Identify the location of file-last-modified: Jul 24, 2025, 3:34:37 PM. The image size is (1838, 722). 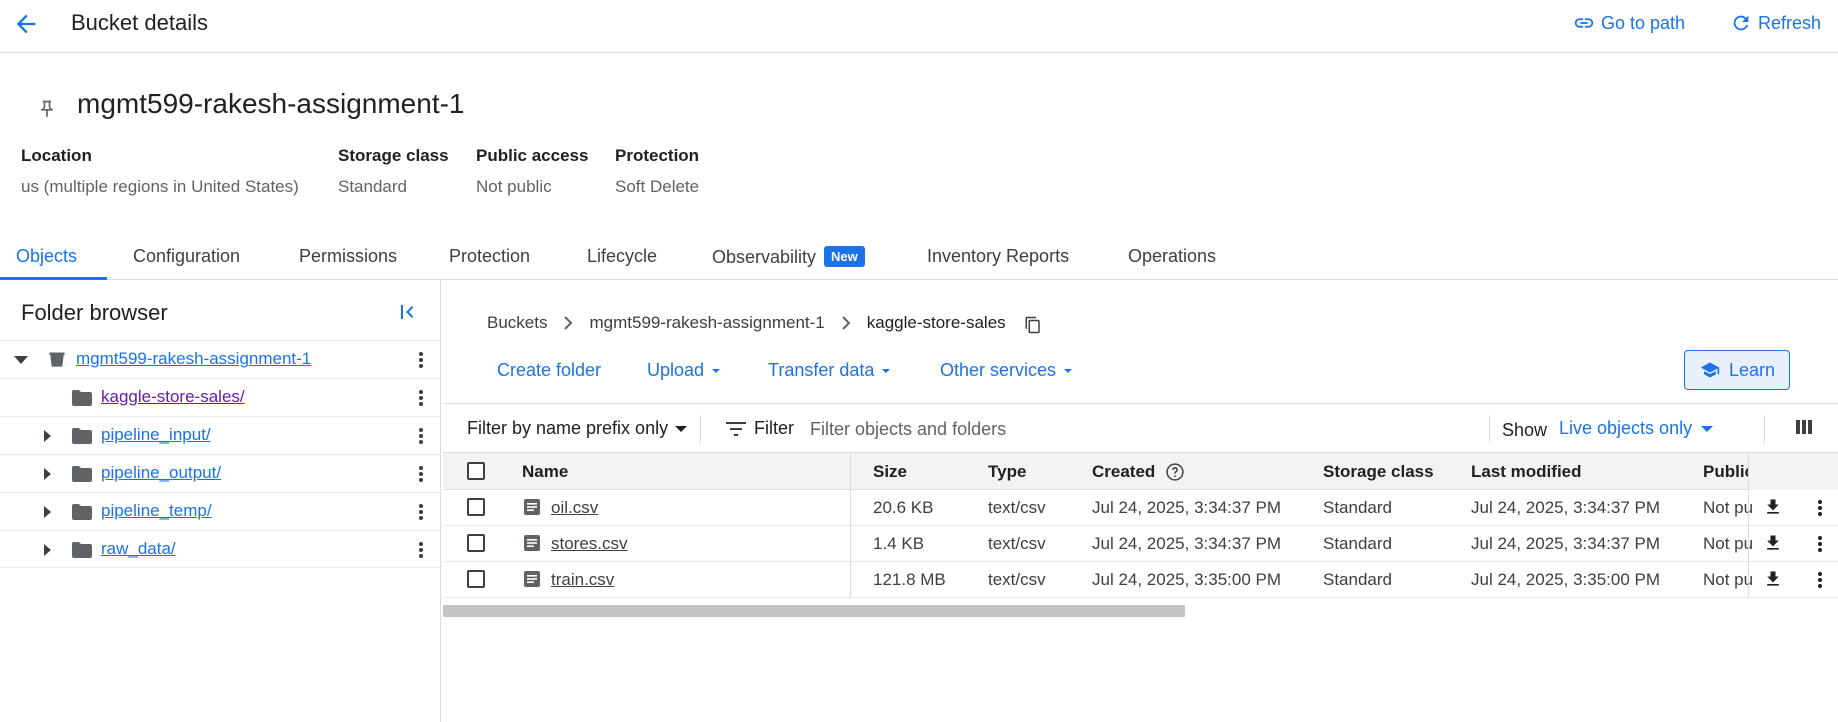
(1566, 543).